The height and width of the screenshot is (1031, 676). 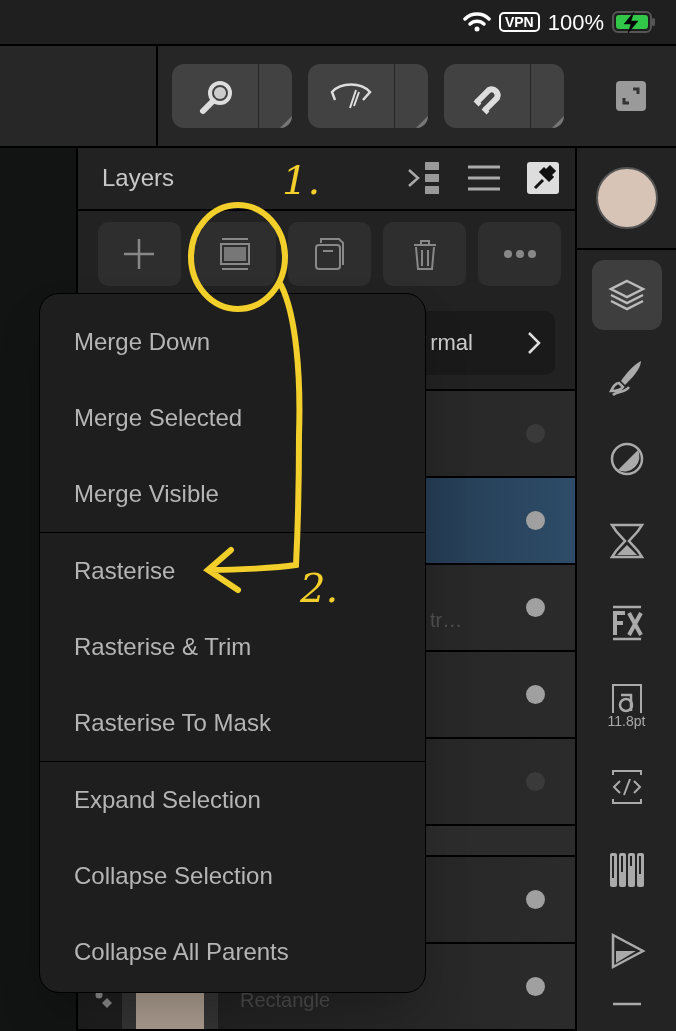 I want to click on blend-mode-value: rmal, so click(x=451, y=343).